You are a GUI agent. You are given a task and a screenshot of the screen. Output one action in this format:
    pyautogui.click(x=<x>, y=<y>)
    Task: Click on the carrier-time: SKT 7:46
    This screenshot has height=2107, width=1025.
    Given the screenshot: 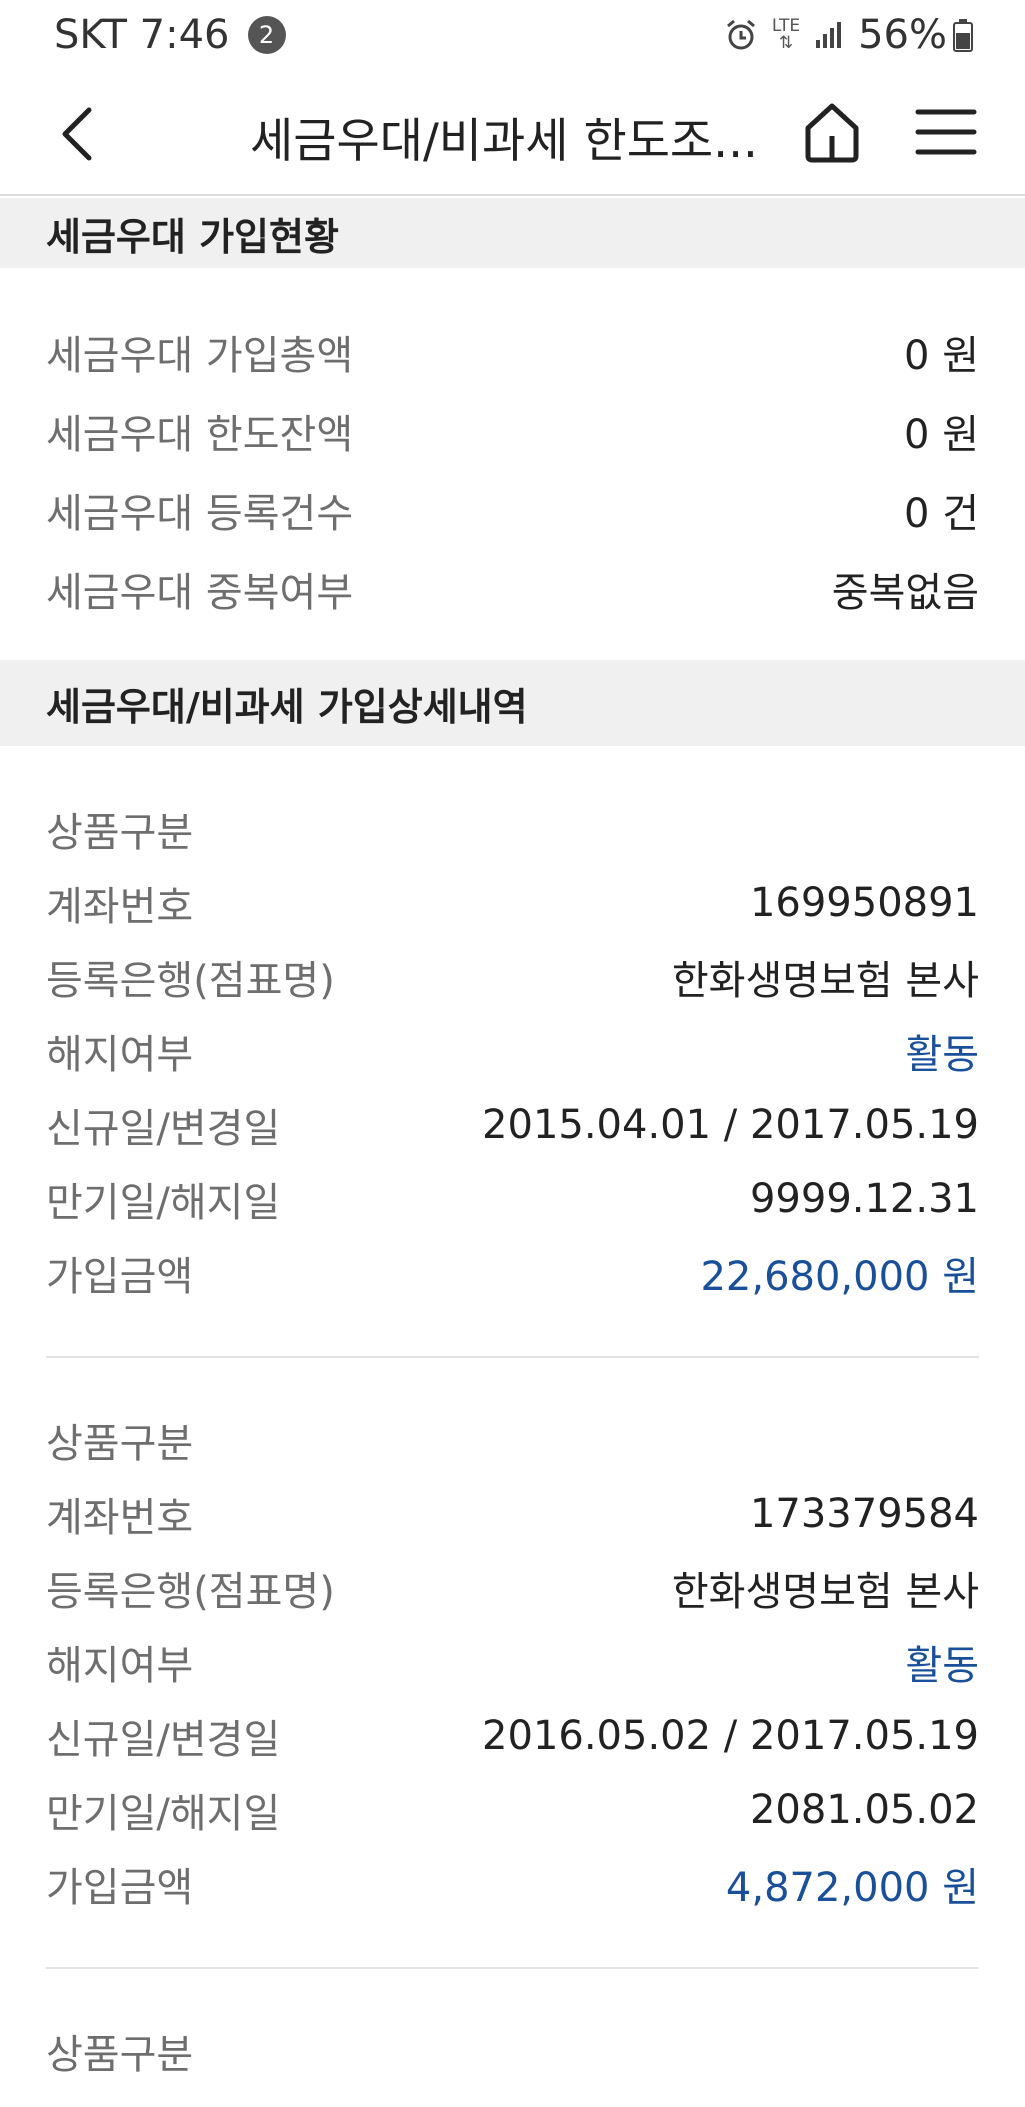 What is the action you would take?
    pyautogui.click(x=142, y=35)
    